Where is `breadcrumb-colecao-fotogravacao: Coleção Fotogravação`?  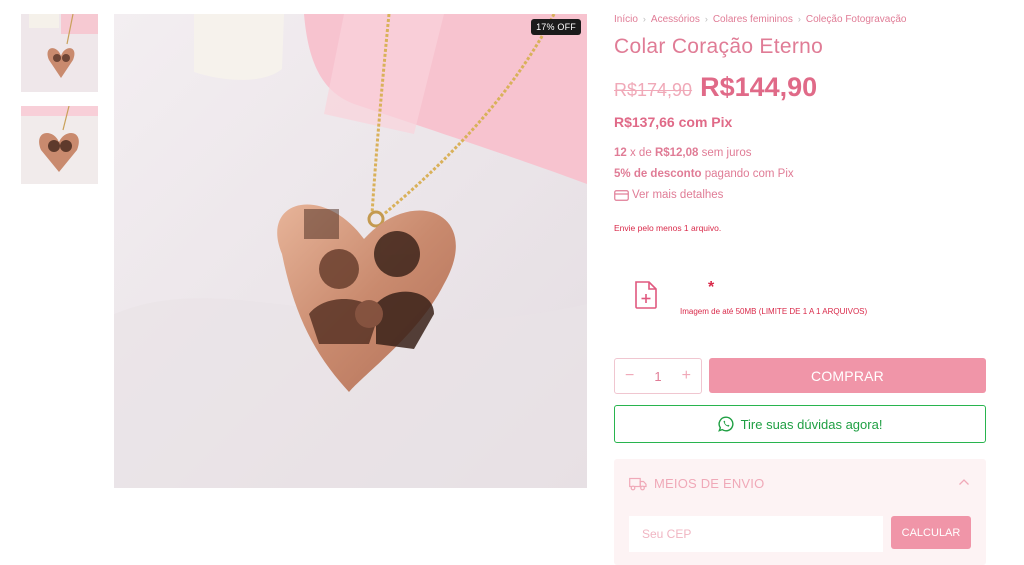
breadcrumb-colecao-fotogravacao: Coleção Fotogravação is located at coordinates (856, 19).